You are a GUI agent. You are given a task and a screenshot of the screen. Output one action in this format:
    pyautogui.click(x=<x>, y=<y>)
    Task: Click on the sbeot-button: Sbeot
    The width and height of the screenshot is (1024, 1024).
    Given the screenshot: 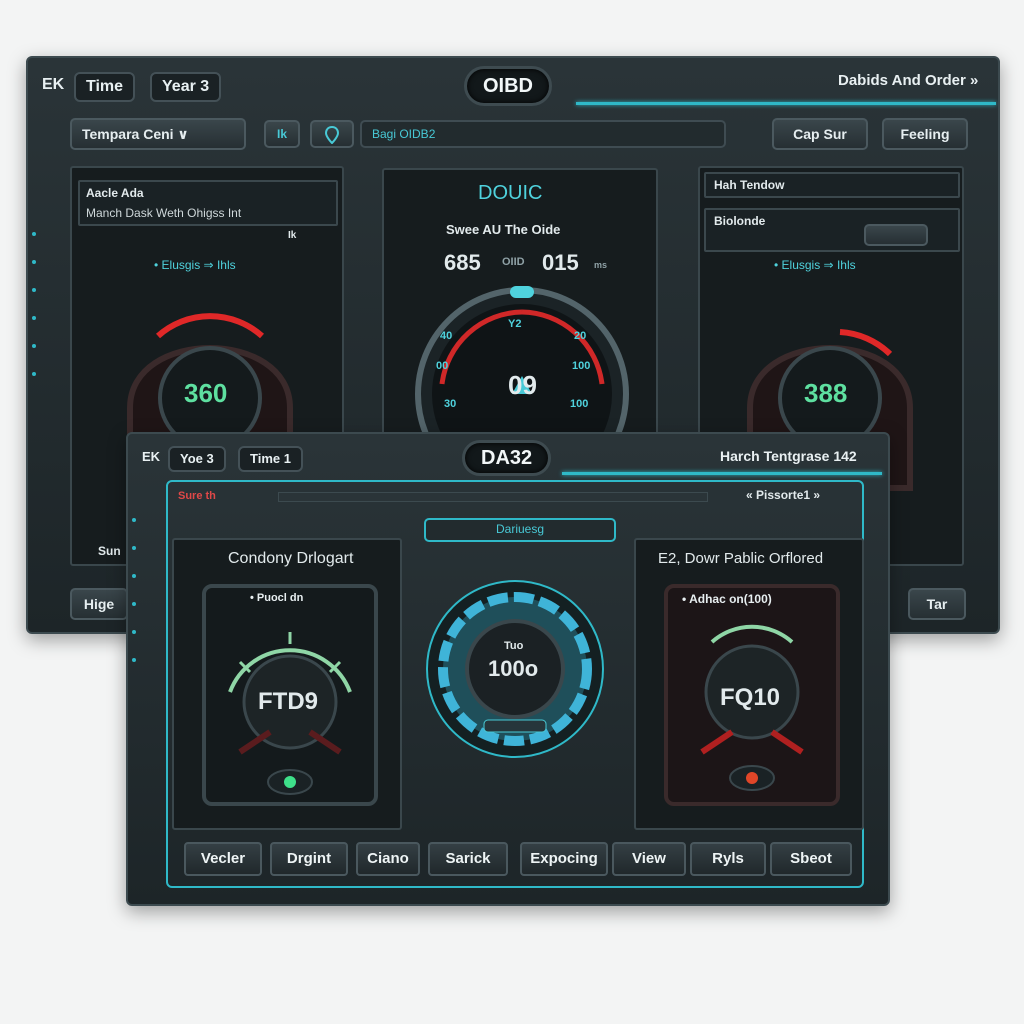 What is the action you would take?
    pyautogui.click(x=811, y=859)
    